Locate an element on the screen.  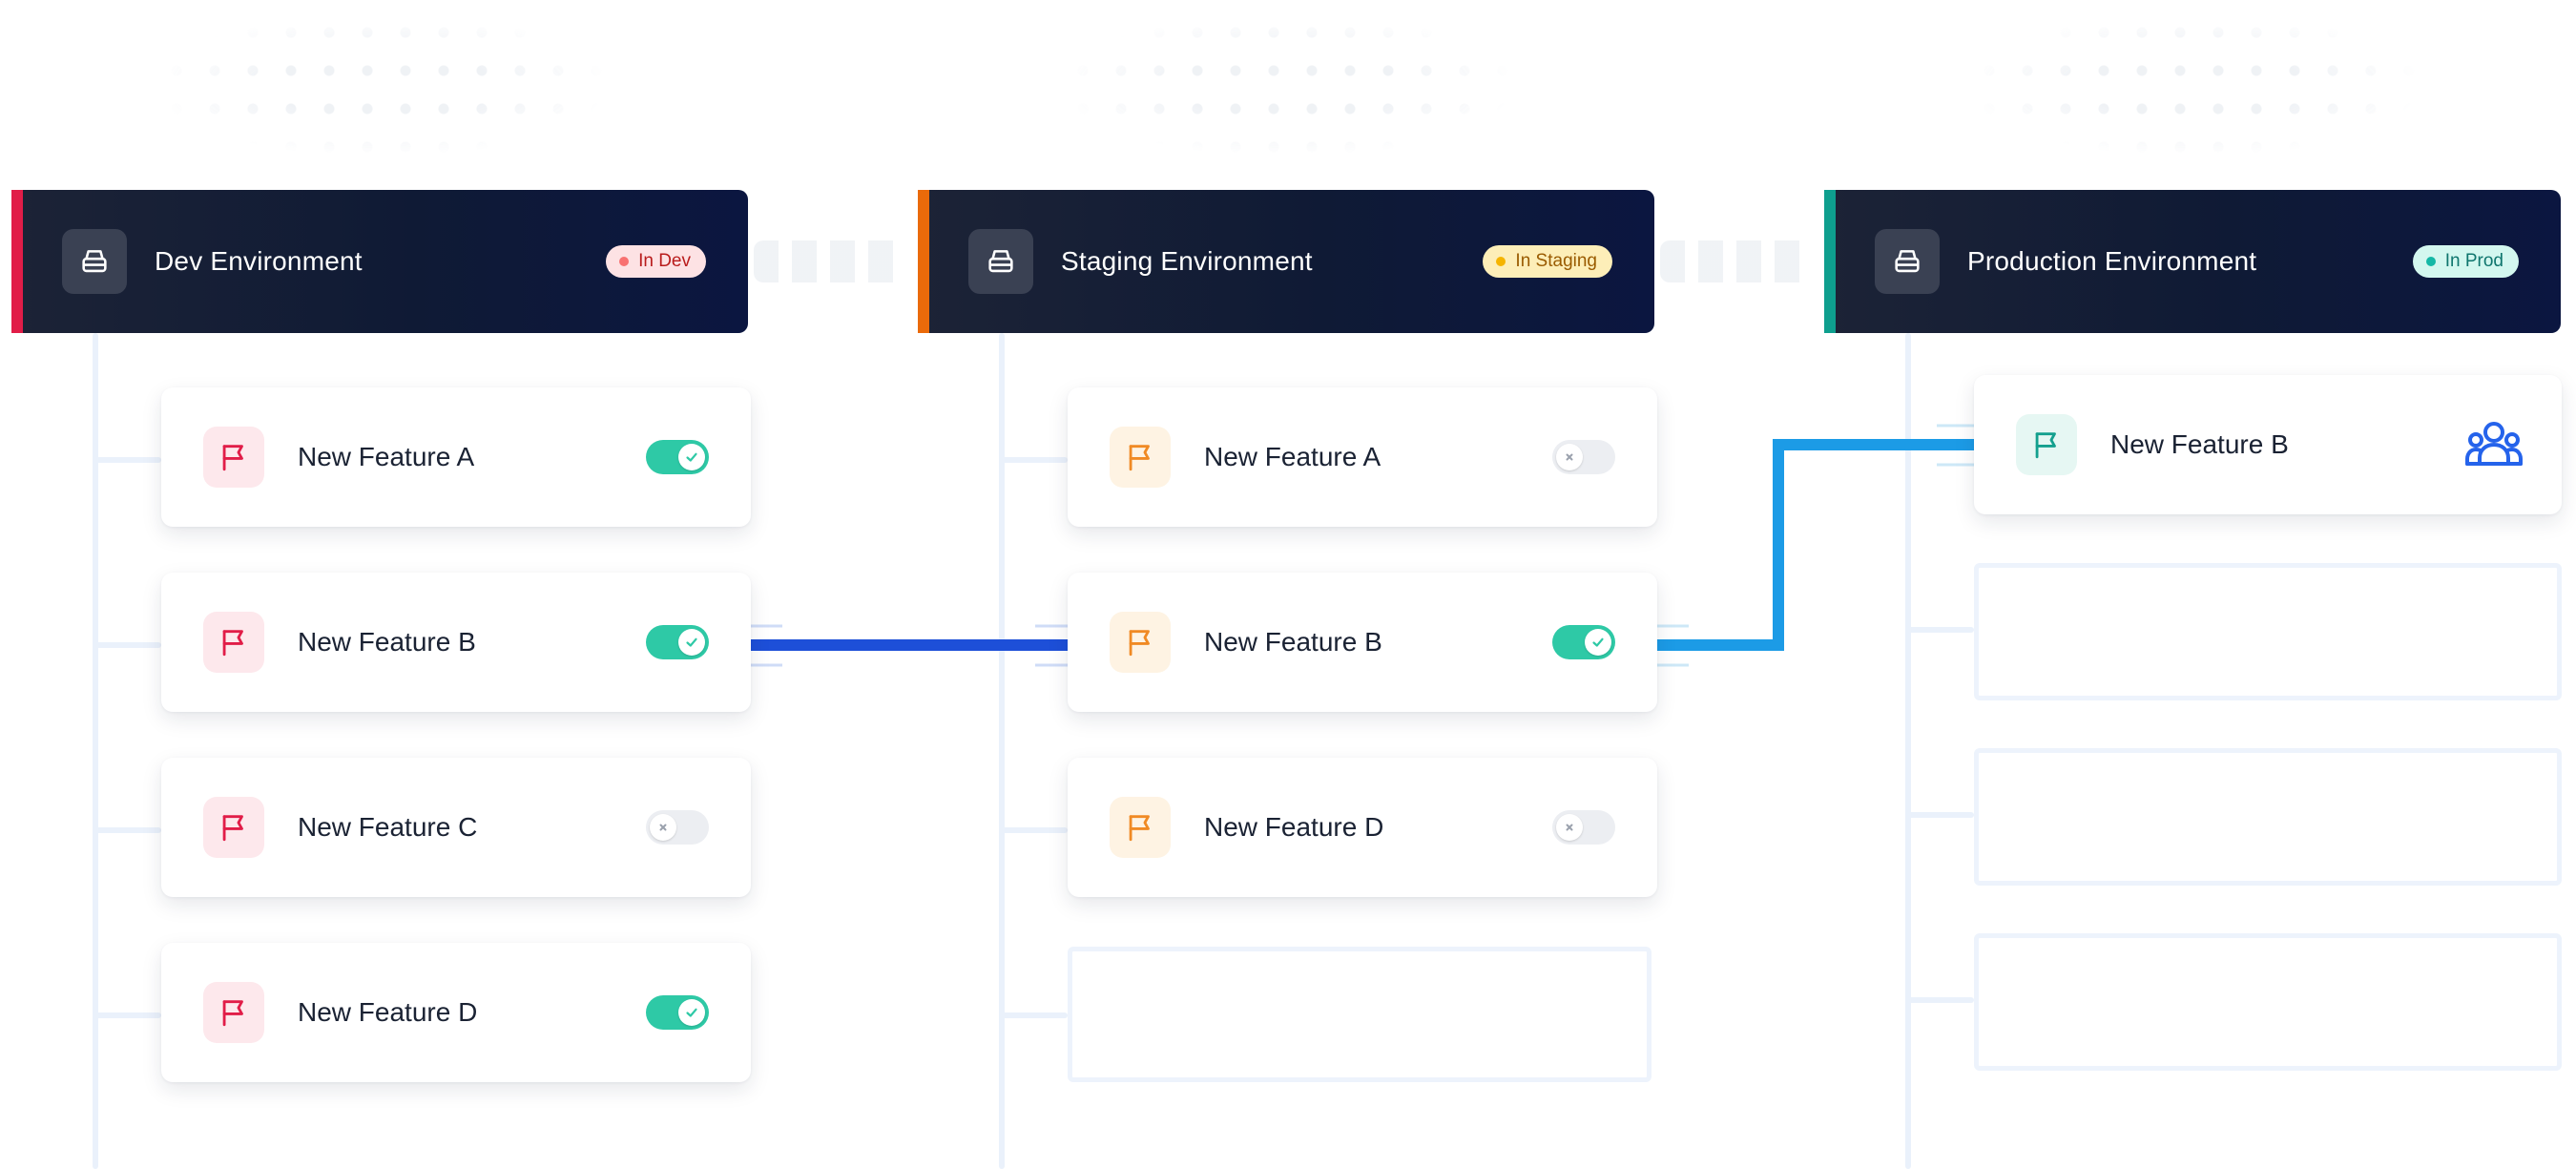
env-header-production: Production Environment In Prod is located at coordinates (2192, 261).